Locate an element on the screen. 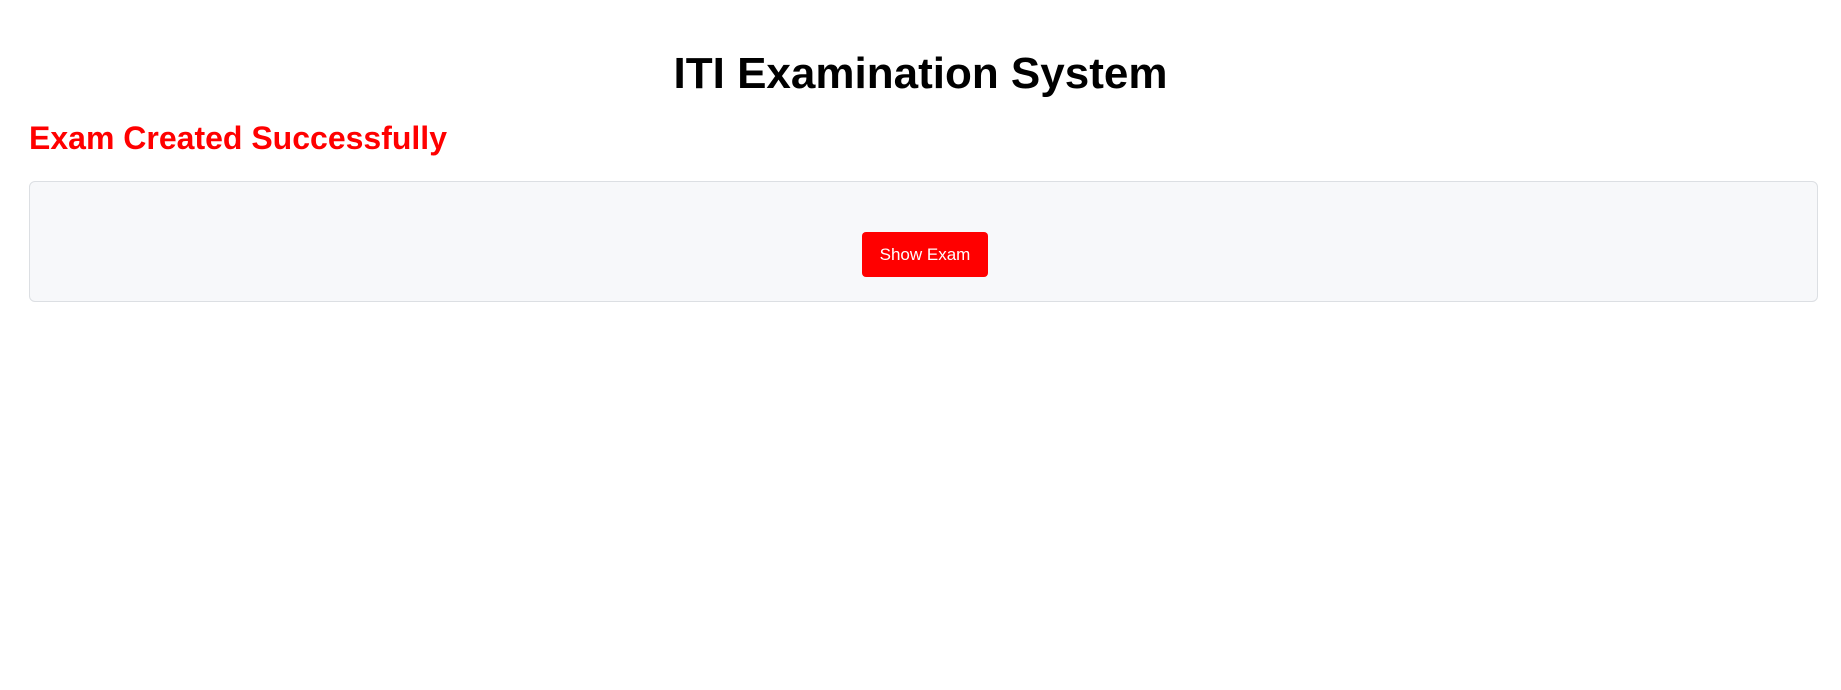  success-message: Exam Created Successfully is located at coordinates (238, 138).